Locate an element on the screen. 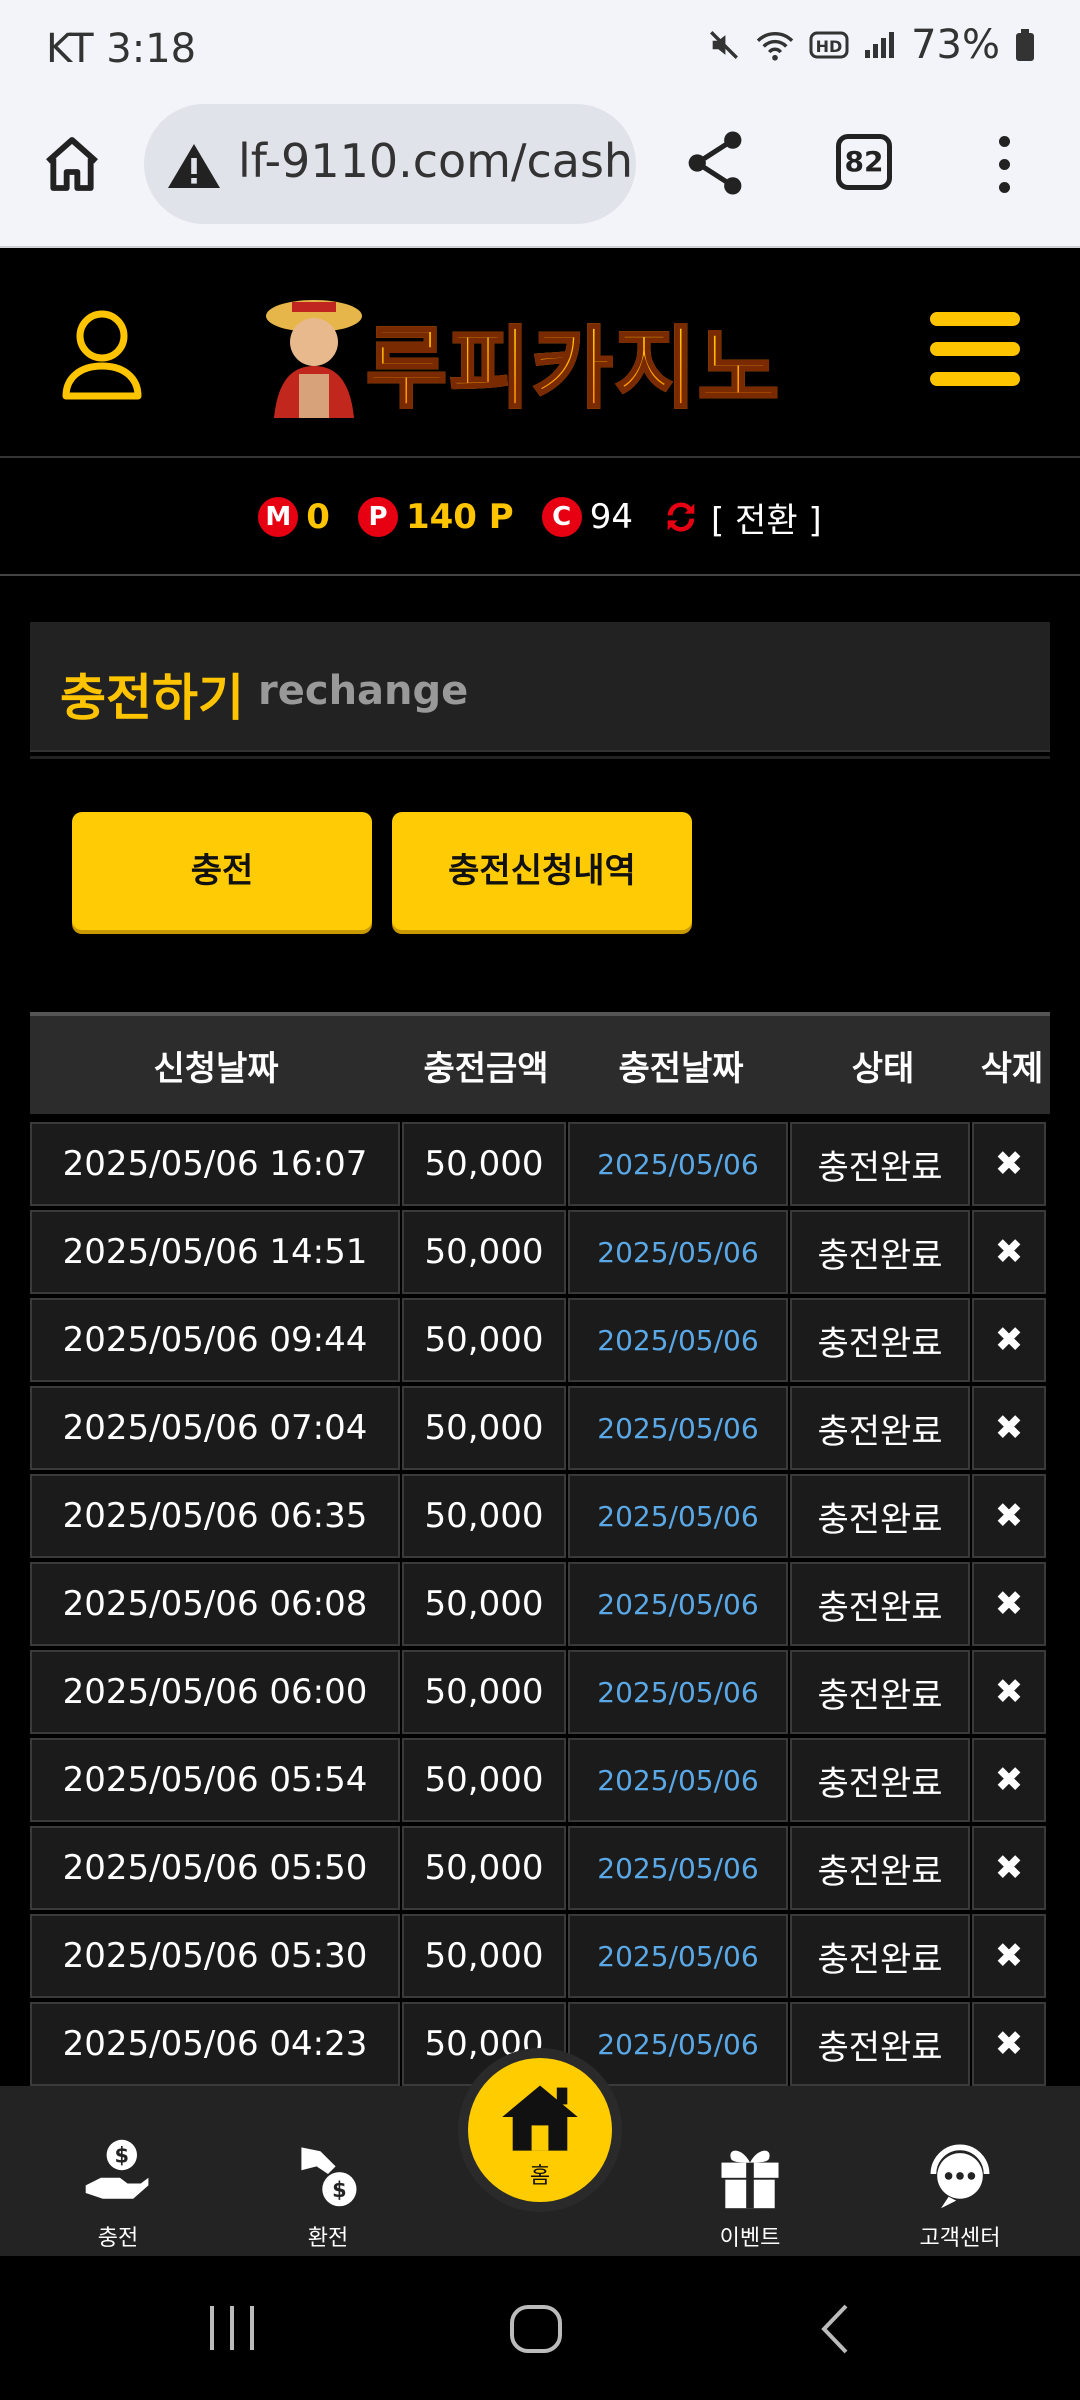 The width and height of the screenshot is (1080, 2400). nav-home-button: 홈 is located at coordinates (540, 2130).